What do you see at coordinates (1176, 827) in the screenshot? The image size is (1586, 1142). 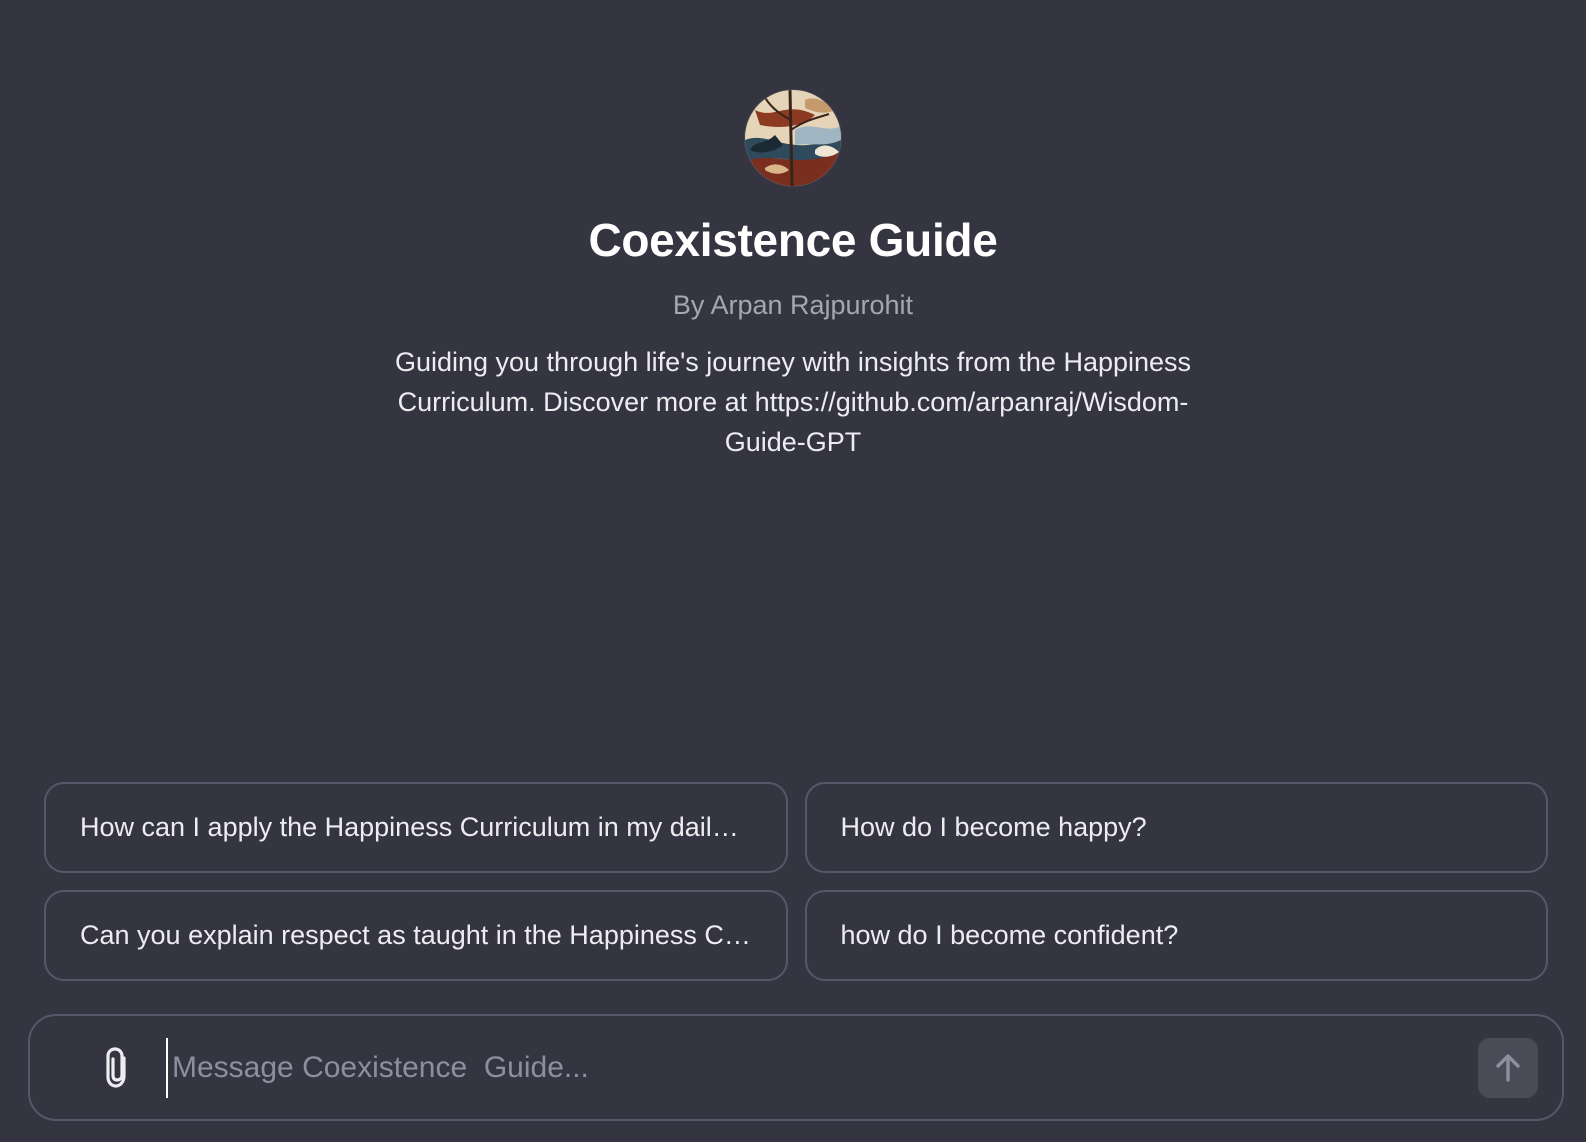 I see `starter-button-2: How do I become happy?` at bounding box center [1176, 827].